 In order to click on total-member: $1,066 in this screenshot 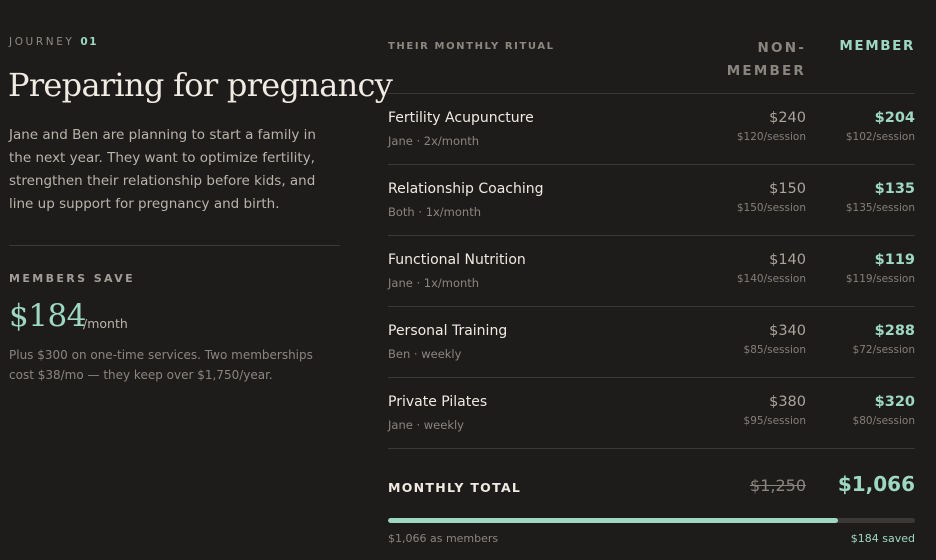, I will do `click(876, 484)`.